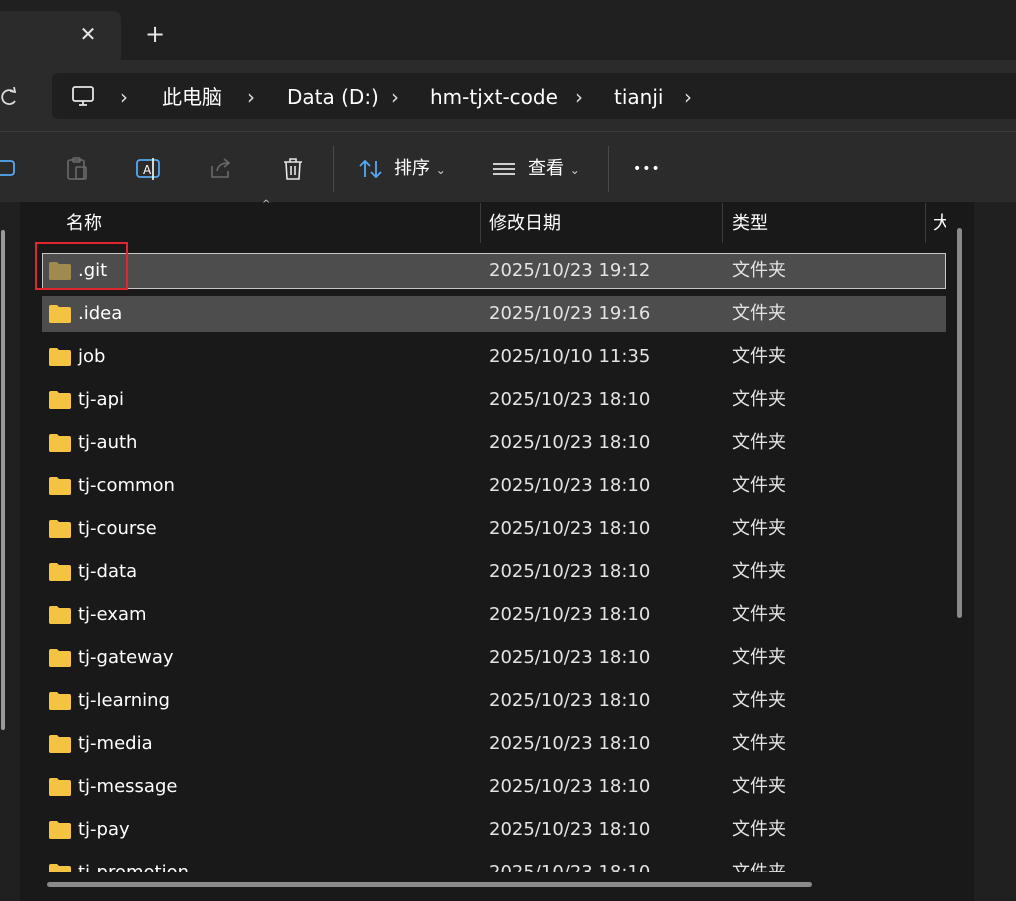 The height and width of the screenshot is (901, 1016). What do you see at coordinates (77, 169) in the screenshot?
I see `paste-icon` at bounding box center [77, 169].